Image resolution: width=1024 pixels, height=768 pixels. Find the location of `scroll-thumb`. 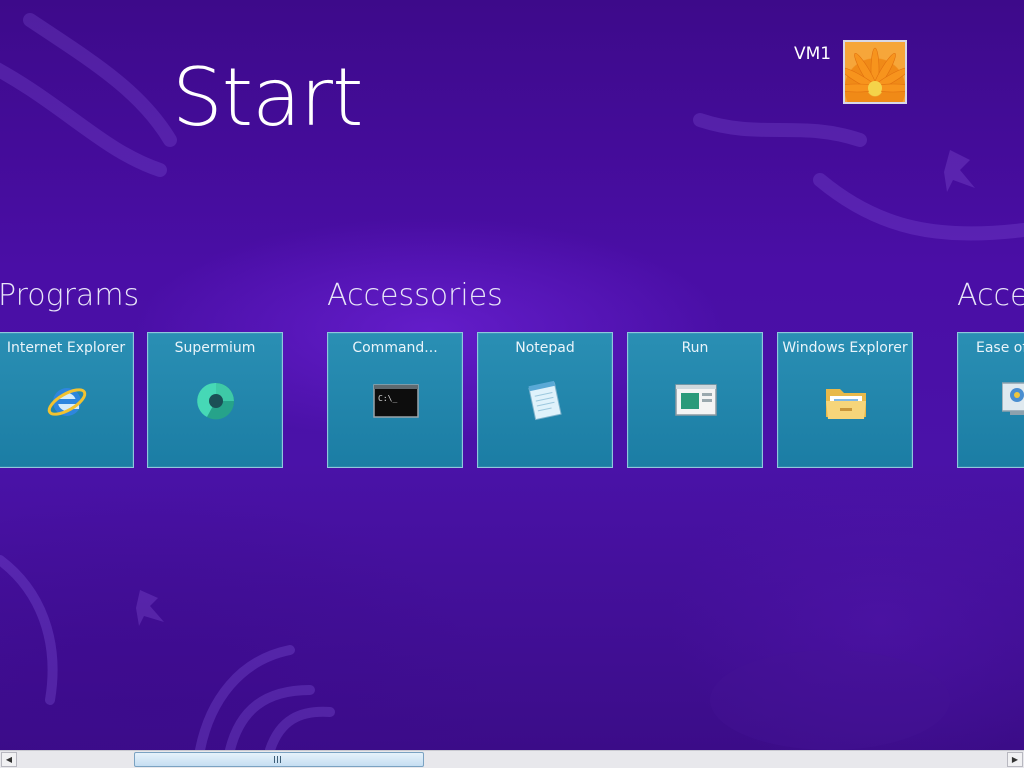

scroll-thumb is located at coordinates (279, 759).